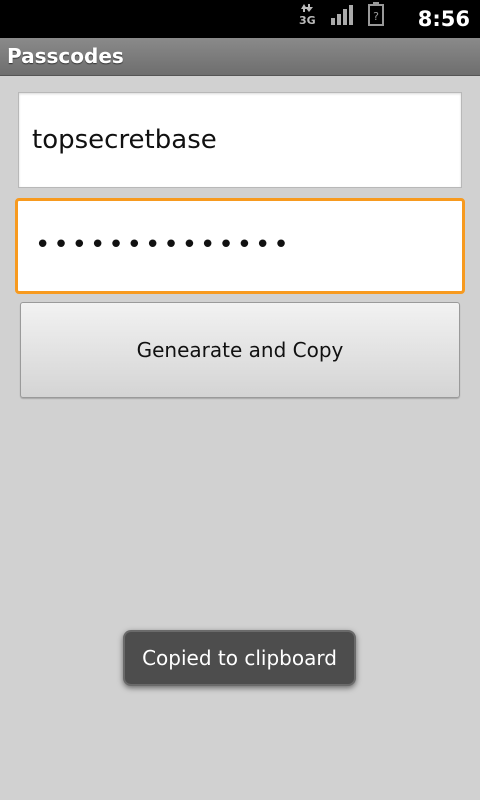 The image size is (480, 800). Describe the element at coordinates (240, 19) in the screenshot. I see `status-bar: 3G ? 8:56` at that location.